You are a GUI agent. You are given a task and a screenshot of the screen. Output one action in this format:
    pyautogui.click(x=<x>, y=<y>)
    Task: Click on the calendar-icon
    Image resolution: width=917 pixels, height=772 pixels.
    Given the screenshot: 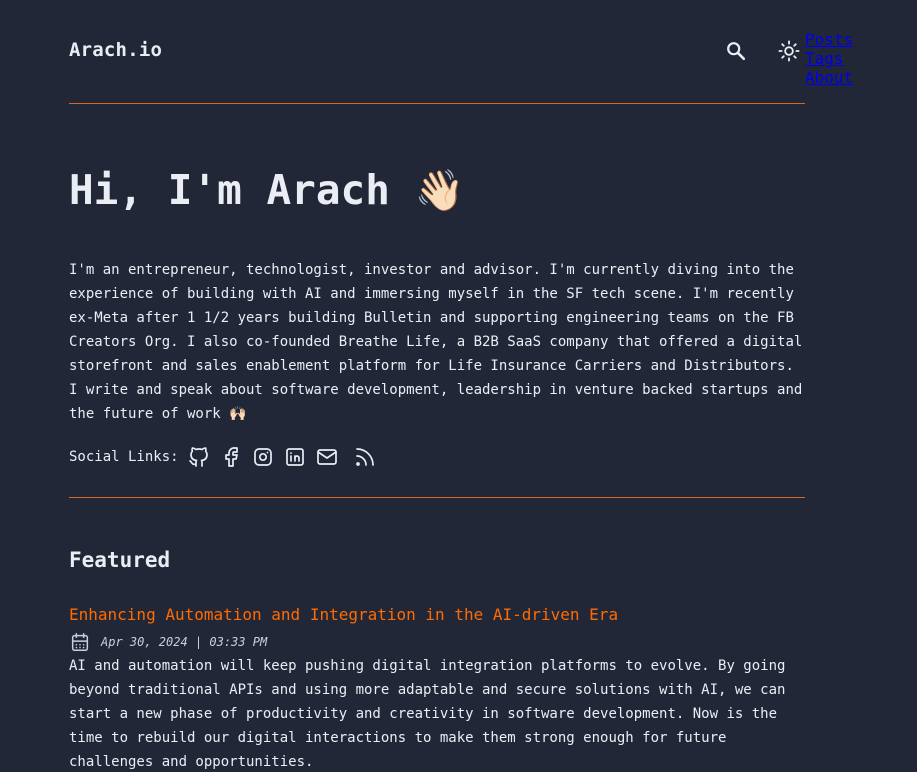 What is the action you would take?
    pyautogui.click(x=80, y=642)
    